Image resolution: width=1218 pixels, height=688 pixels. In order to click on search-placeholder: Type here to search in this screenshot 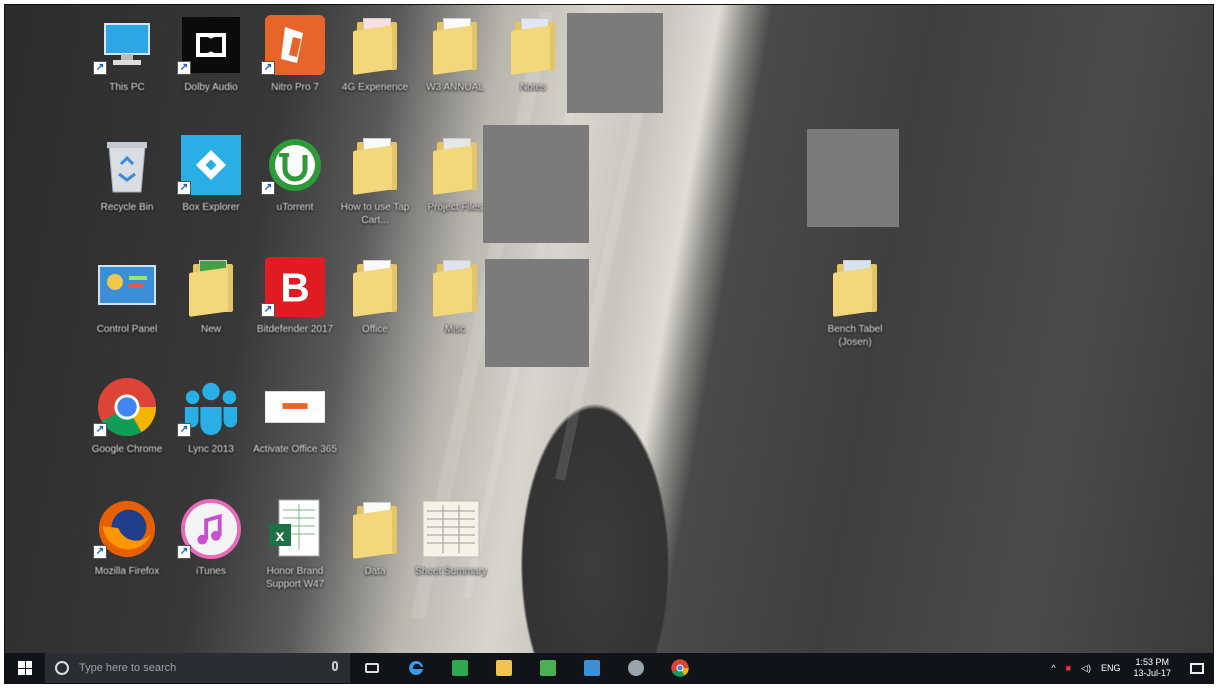, I will do `click(128, 668)`.